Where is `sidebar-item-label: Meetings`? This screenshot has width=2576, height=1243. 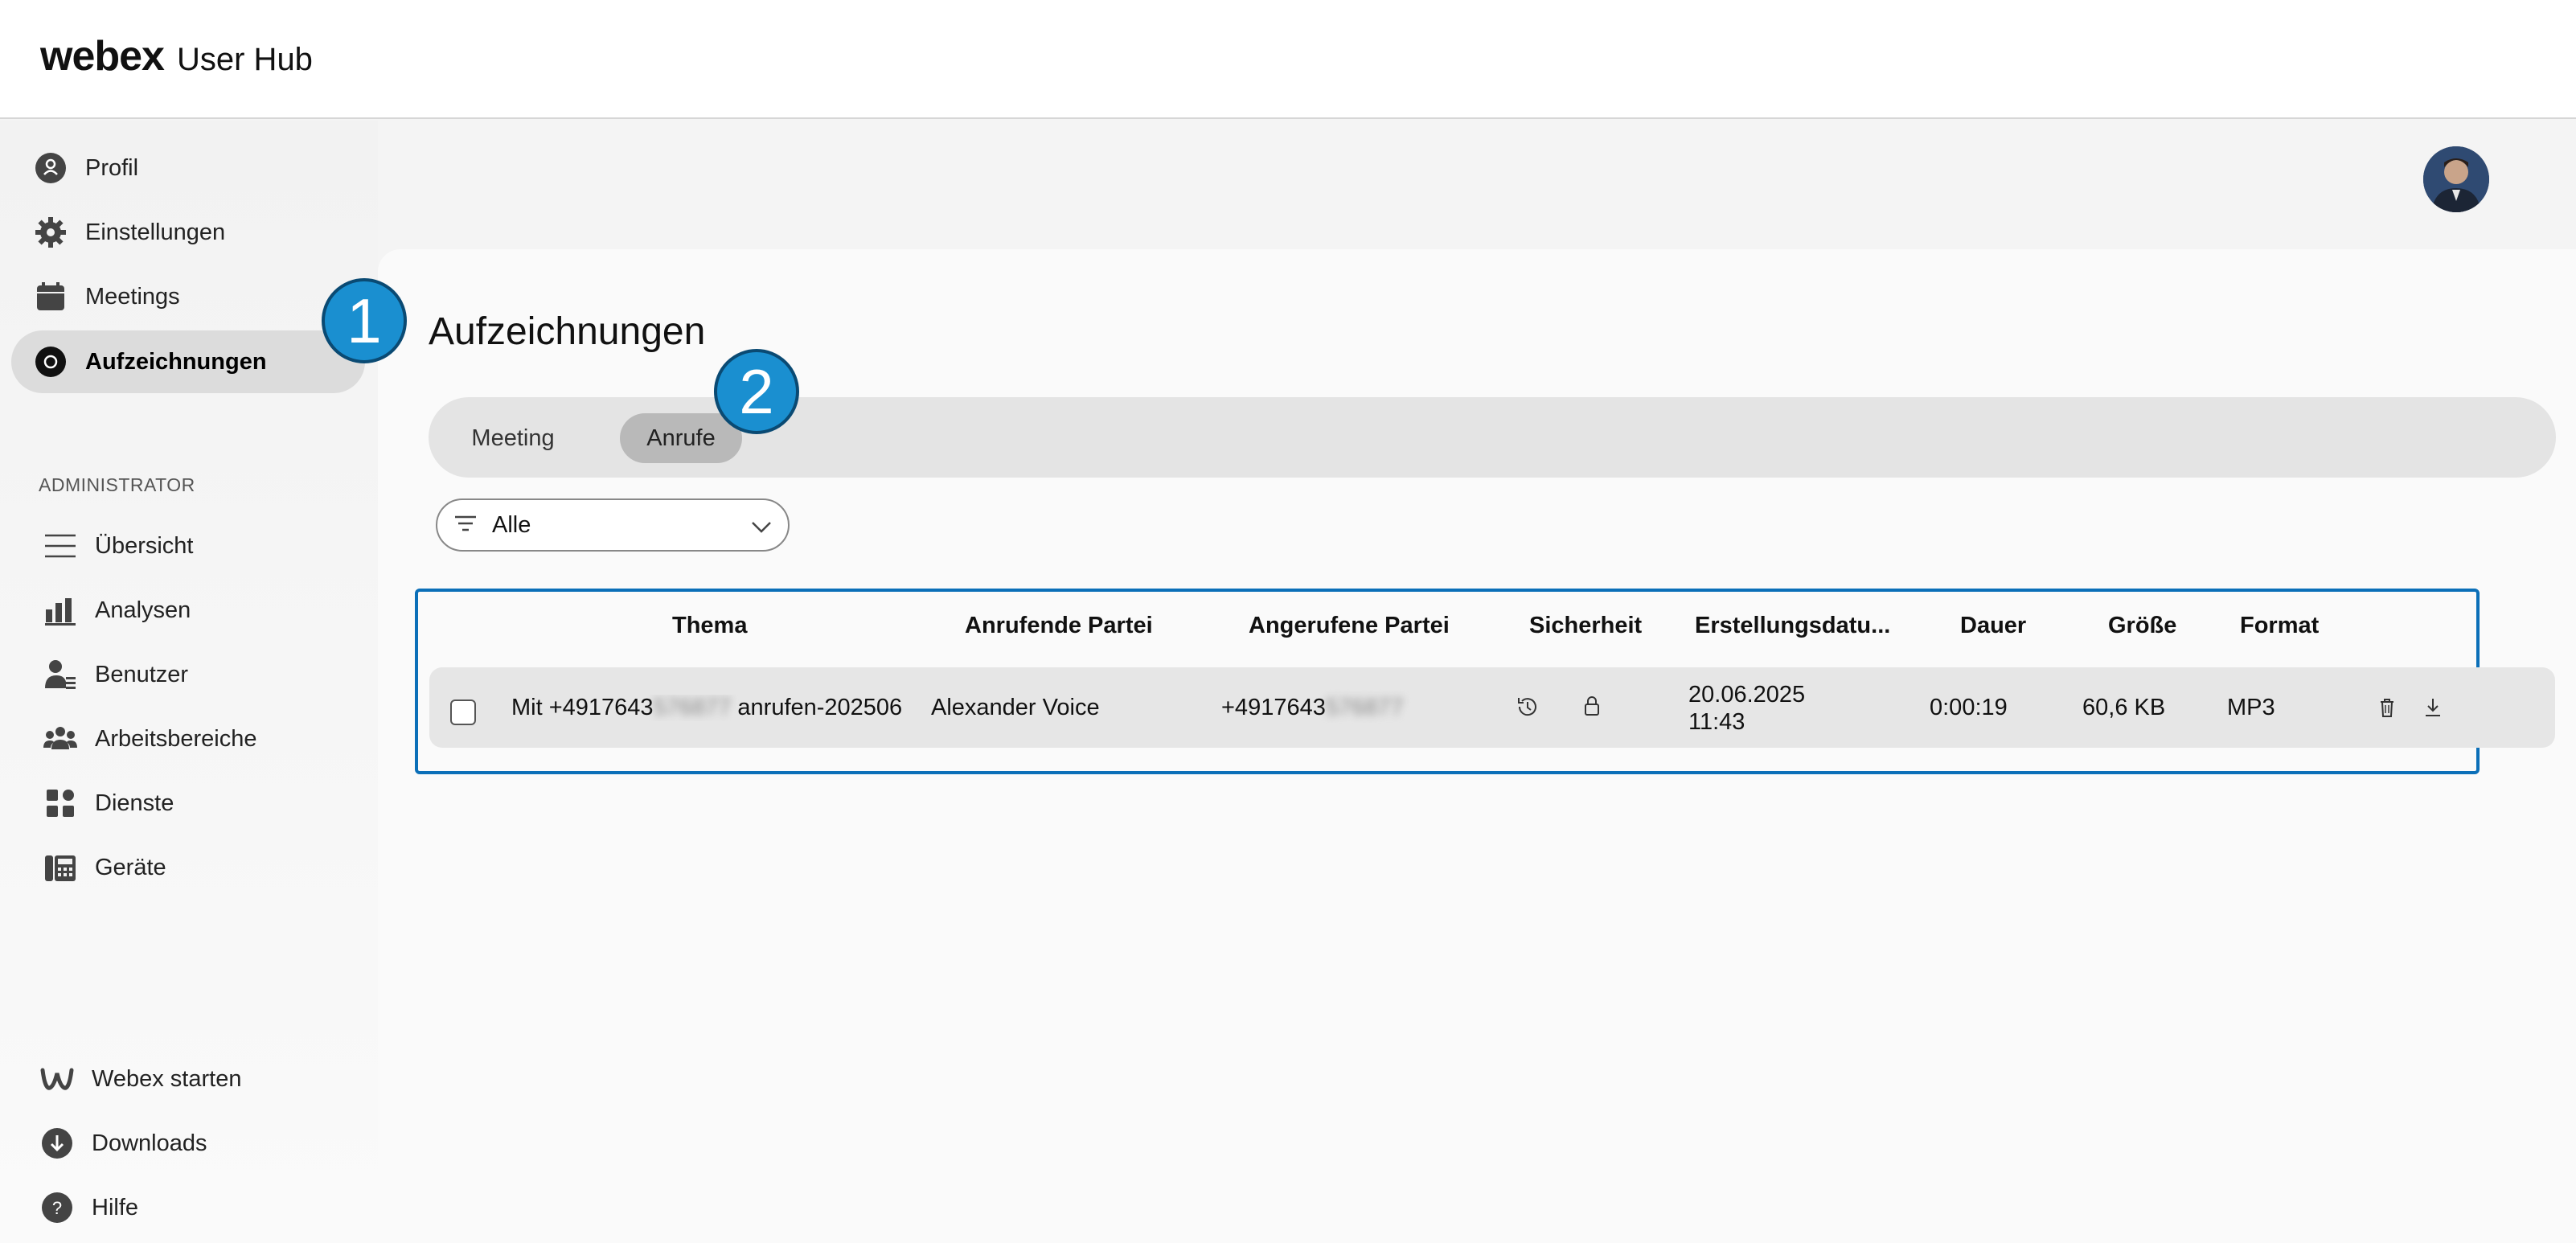
sidebar-item-label: Meetings is located at coordinates (133, 296).